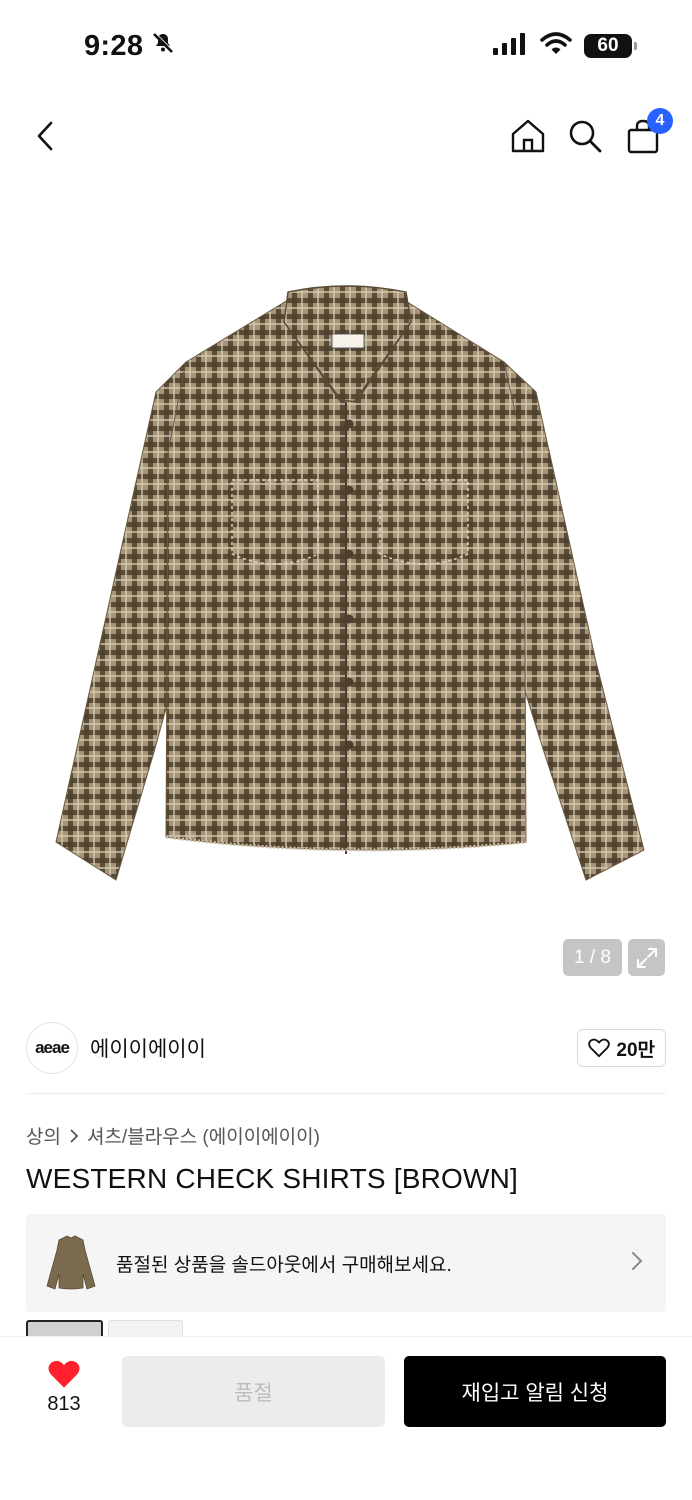 The image size is (692, 1500). Describe the element at coordinates (272, 1178) in the screenshot. I see `product-title: WESTERN CHECK SHIRTS [BROWN]` at that location.